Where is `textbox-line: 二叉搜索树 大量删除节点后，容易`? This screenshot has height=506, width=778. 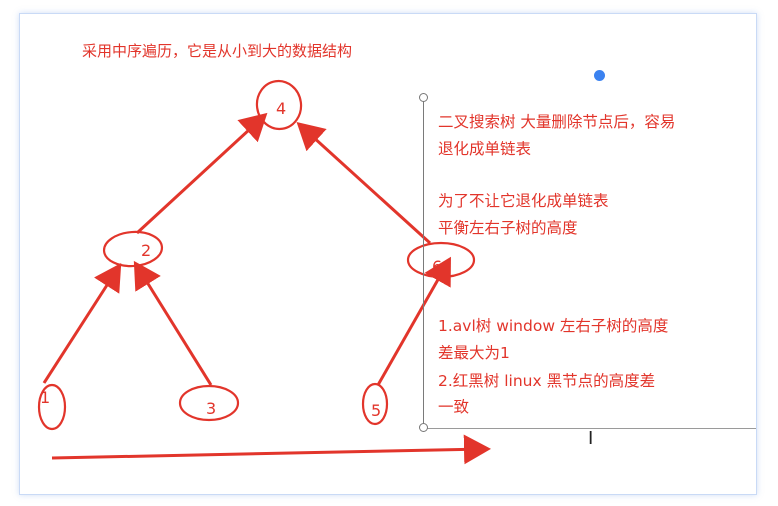
textbox-line: 二叉搜索树 大量删除节点后，容易 is located at coordinates (557, 122).